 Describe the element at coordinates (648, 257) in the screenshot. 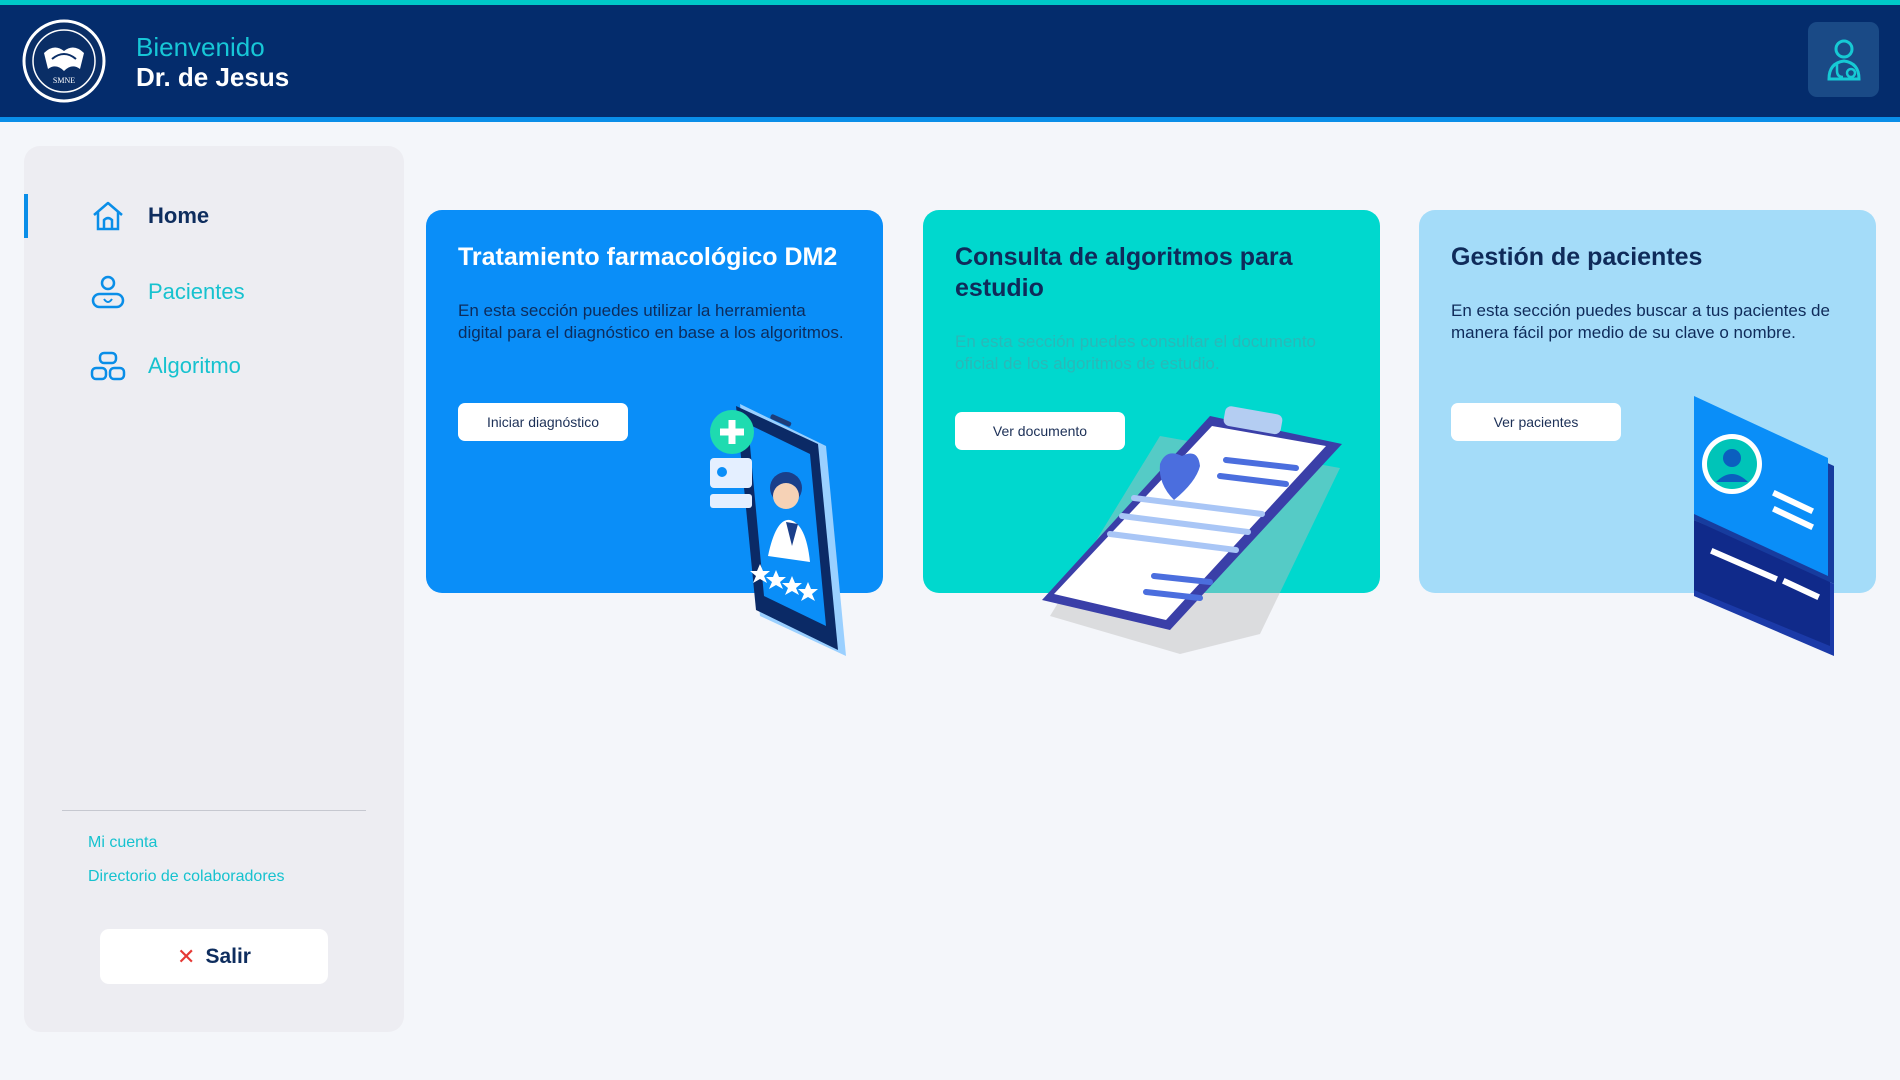

I see `card-title: Tratamiento farmacológico DM2` at that location.